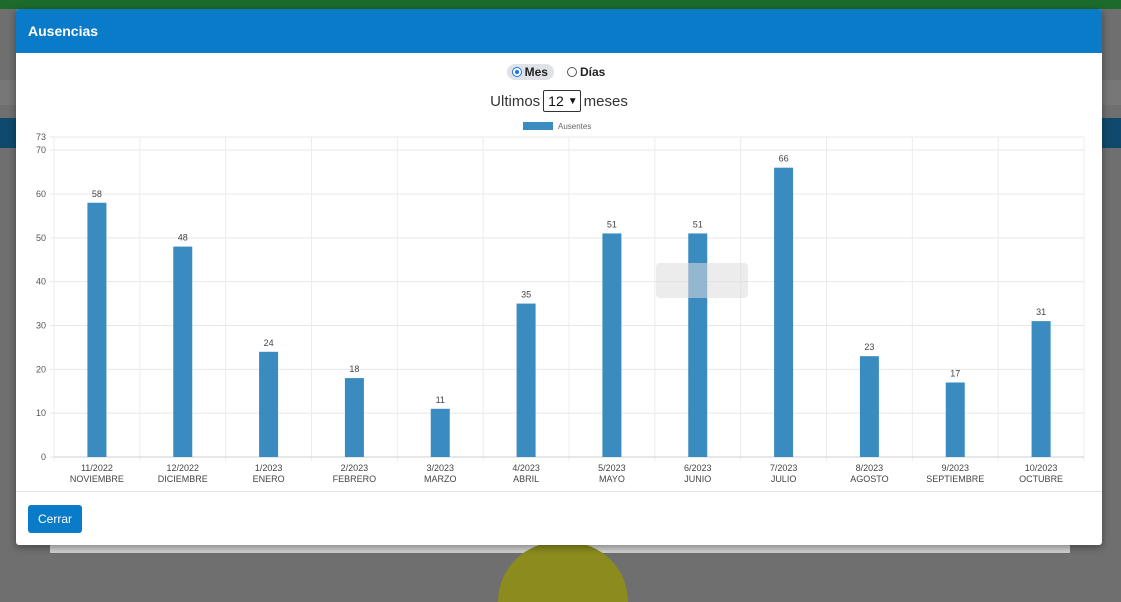  Describe the element at coordinates (697, 479) in the screenshot. I see `x-tick-sublabel: JUNIO` at that location.